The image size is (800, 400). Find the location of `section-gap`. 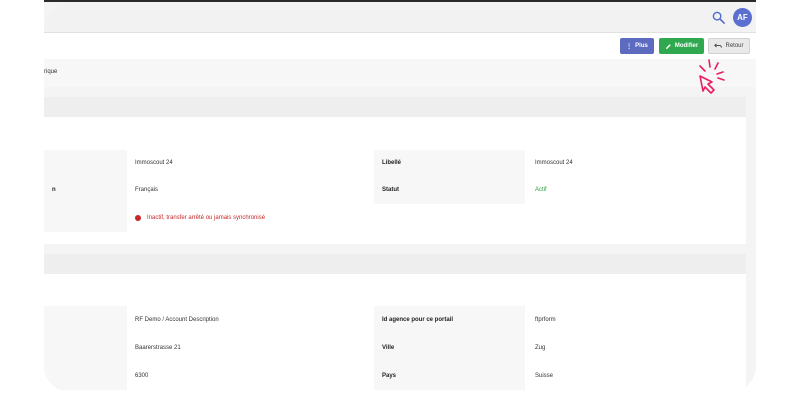

section-gap is located at coordinates (395, 249).